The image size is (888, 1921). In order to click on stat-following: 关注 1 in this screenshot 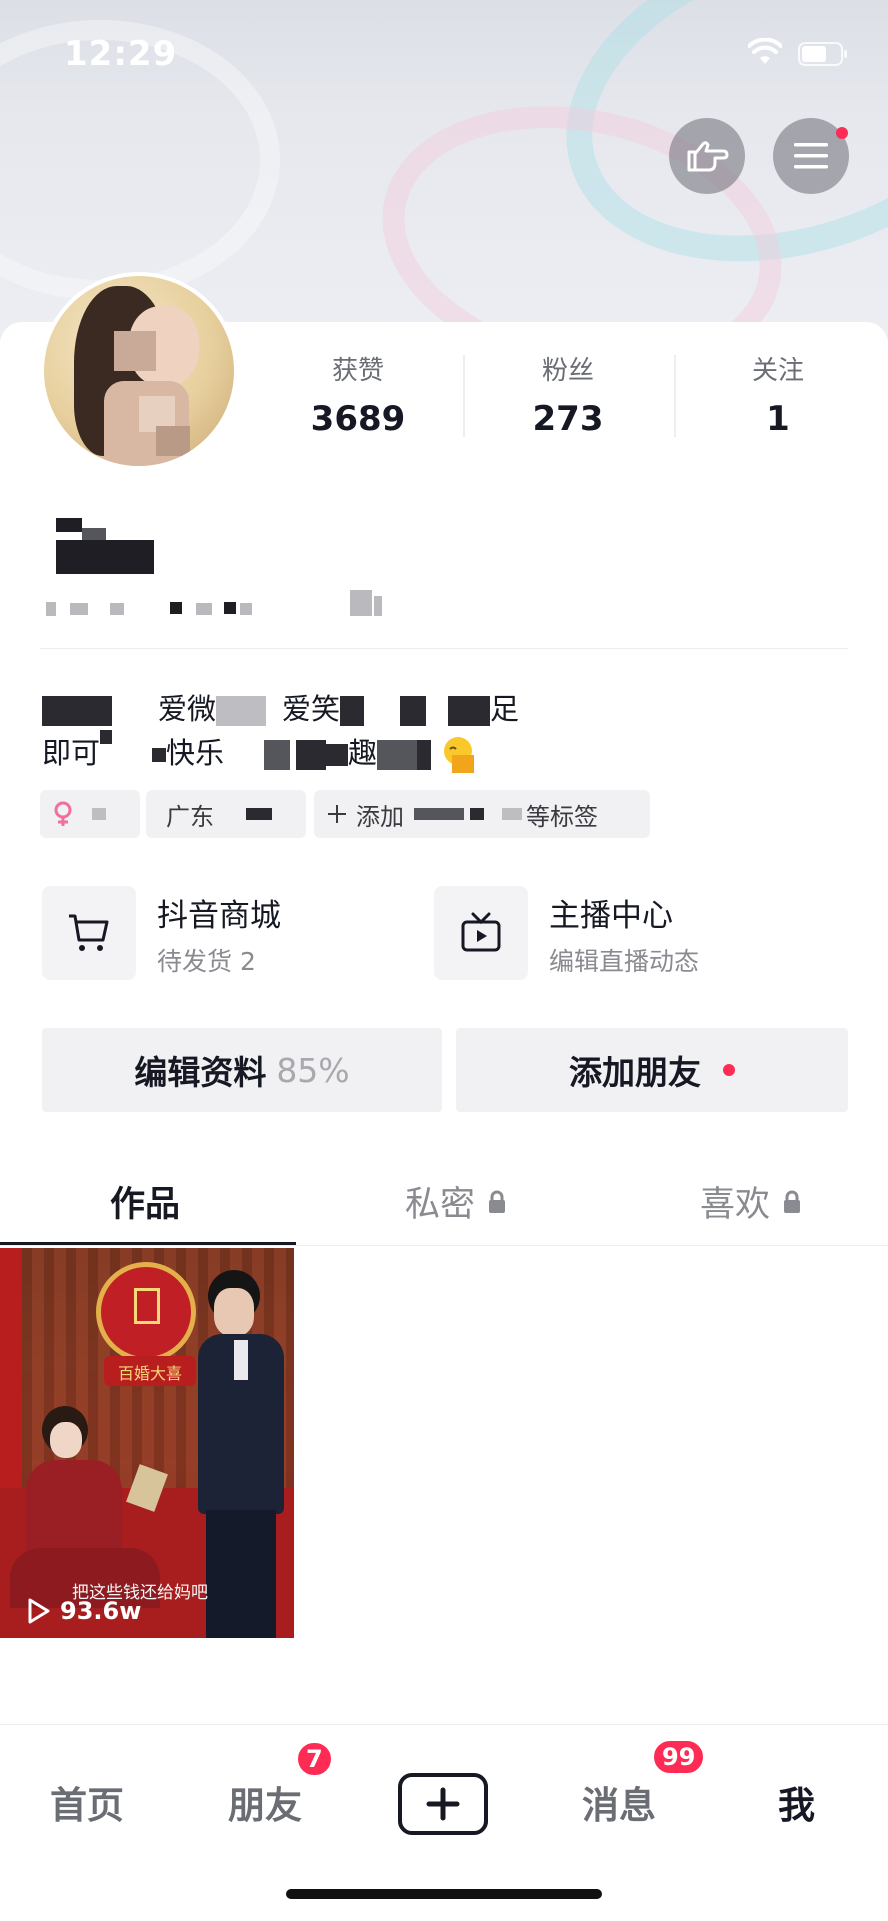, I will do `click(778, 394)`.